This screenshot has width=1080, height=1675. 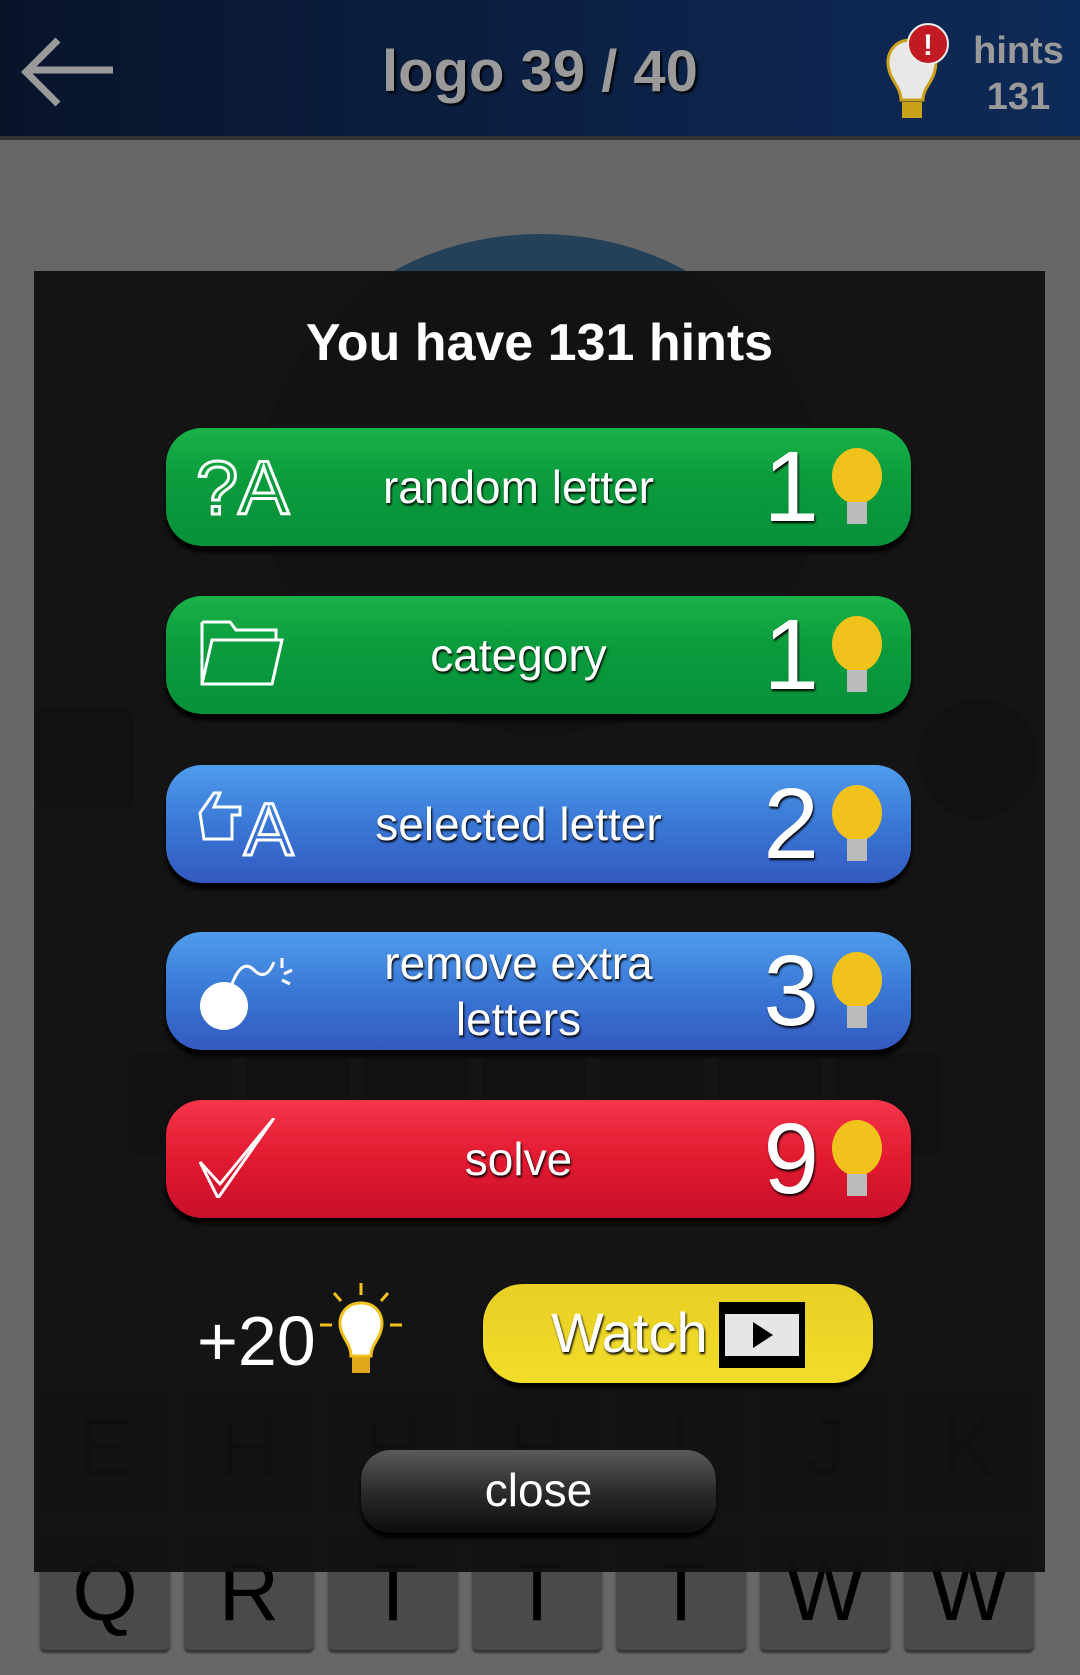 I want to click on selected-letter-button: A selected letter 2, so click(x=538, y=824).